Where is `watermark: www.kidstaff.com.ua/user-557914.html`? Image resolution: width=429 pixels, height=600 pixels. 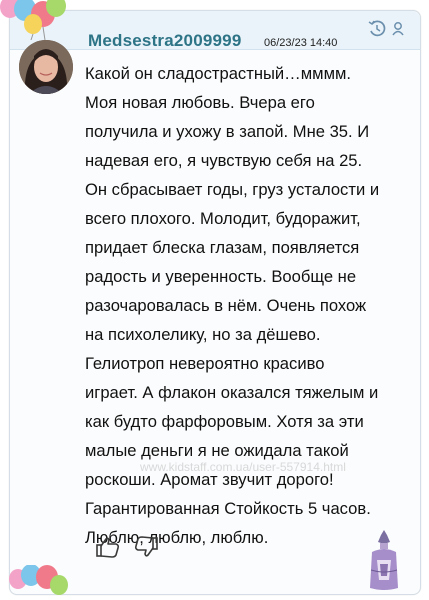 watermark: www.kidstaff.com.ua/user-557914.html is located at coordinates (243, 467).